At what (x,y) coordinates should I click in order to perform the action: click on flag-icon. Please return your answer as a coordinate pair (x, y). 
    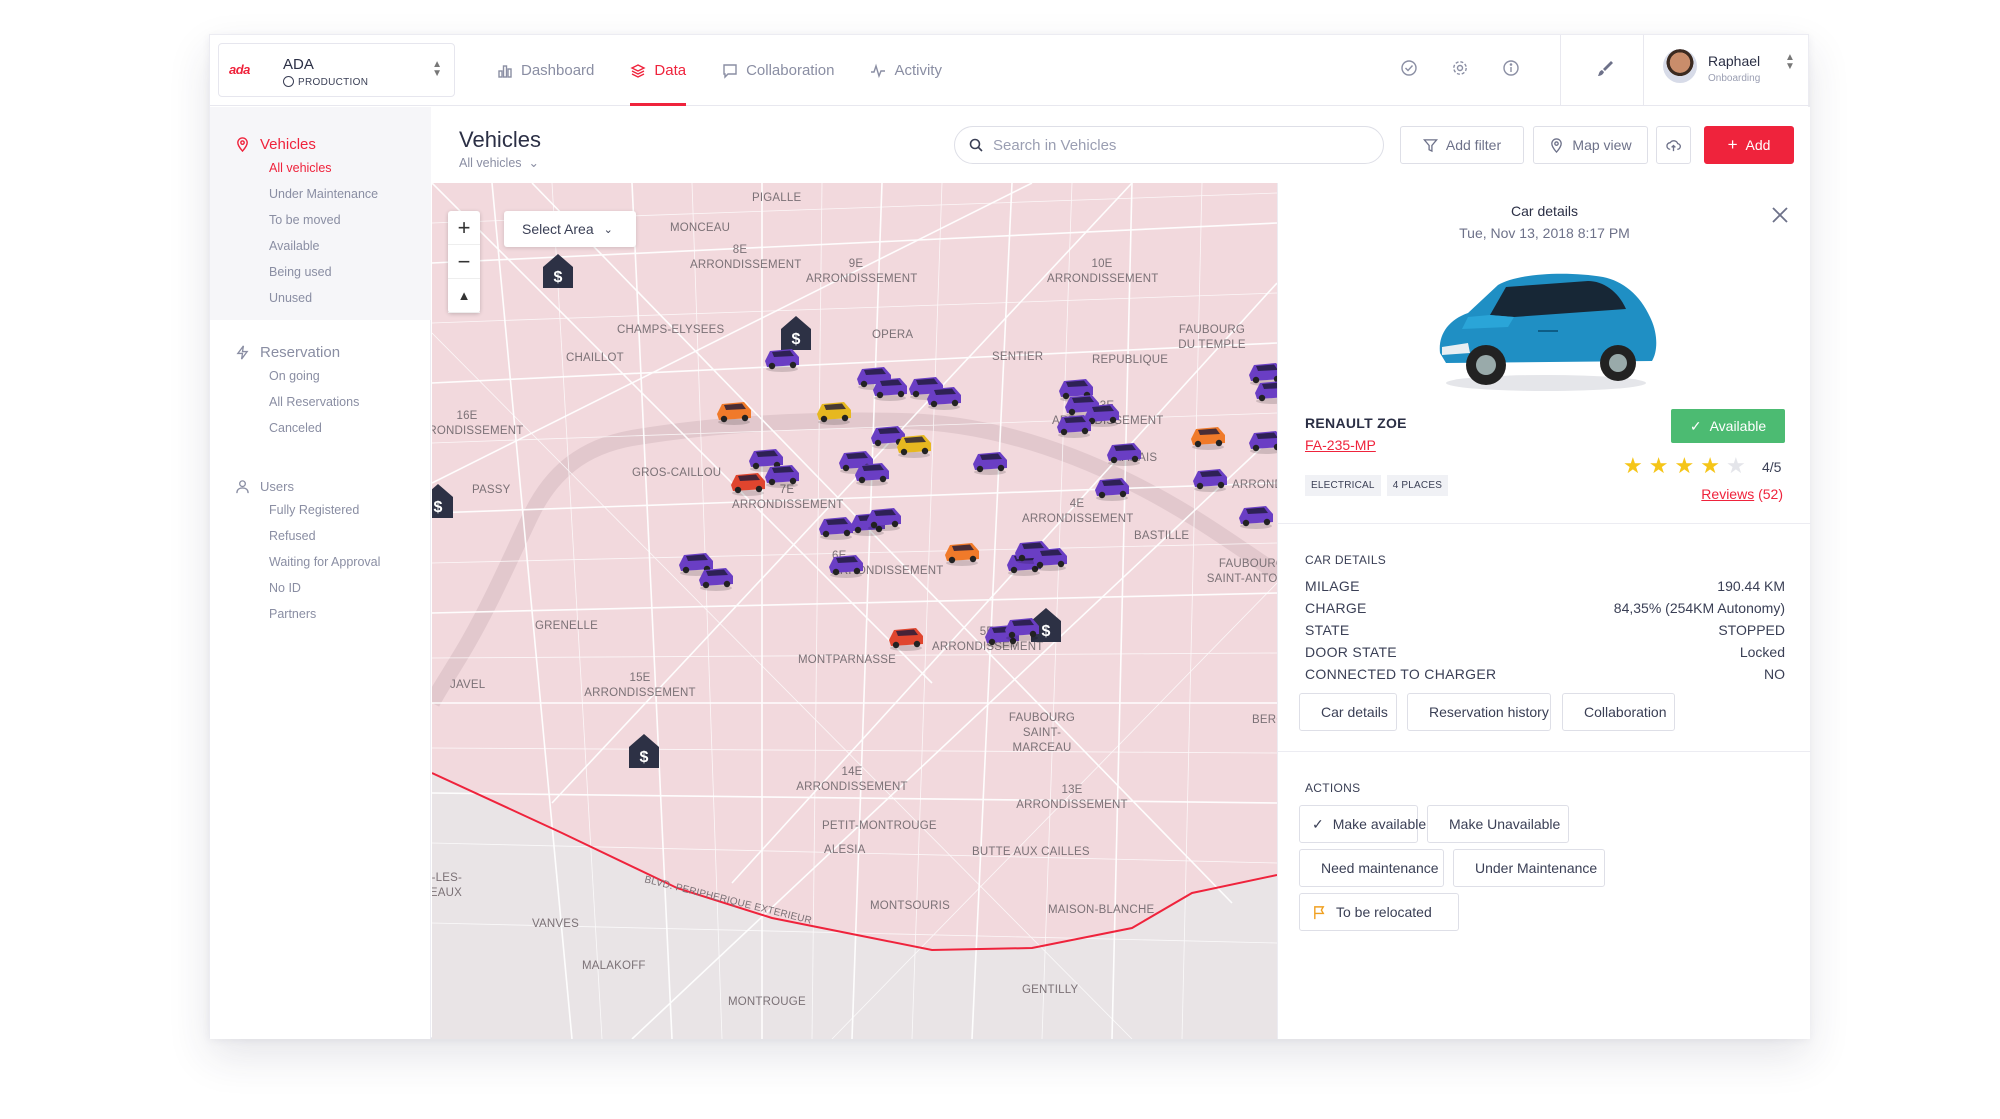
    Looking at the image, I should click on (1319, 912).